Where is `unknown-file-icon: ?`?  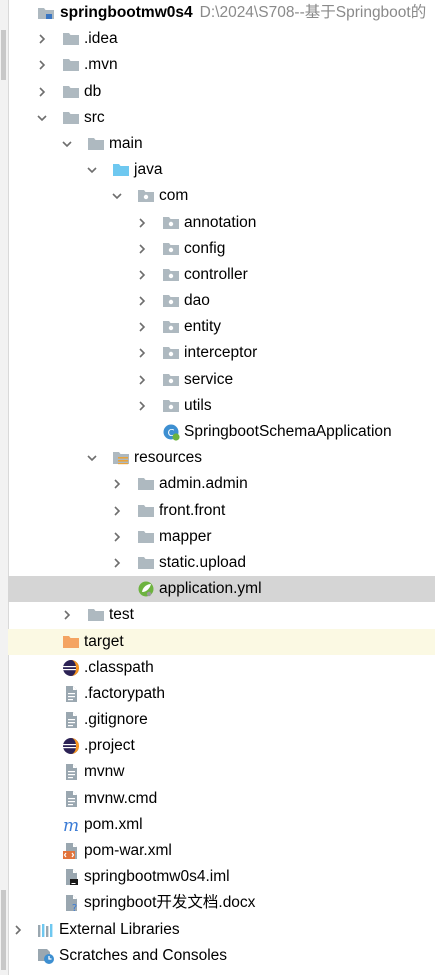 unknown-file-icon: ? is located at coordinates (71, 903).